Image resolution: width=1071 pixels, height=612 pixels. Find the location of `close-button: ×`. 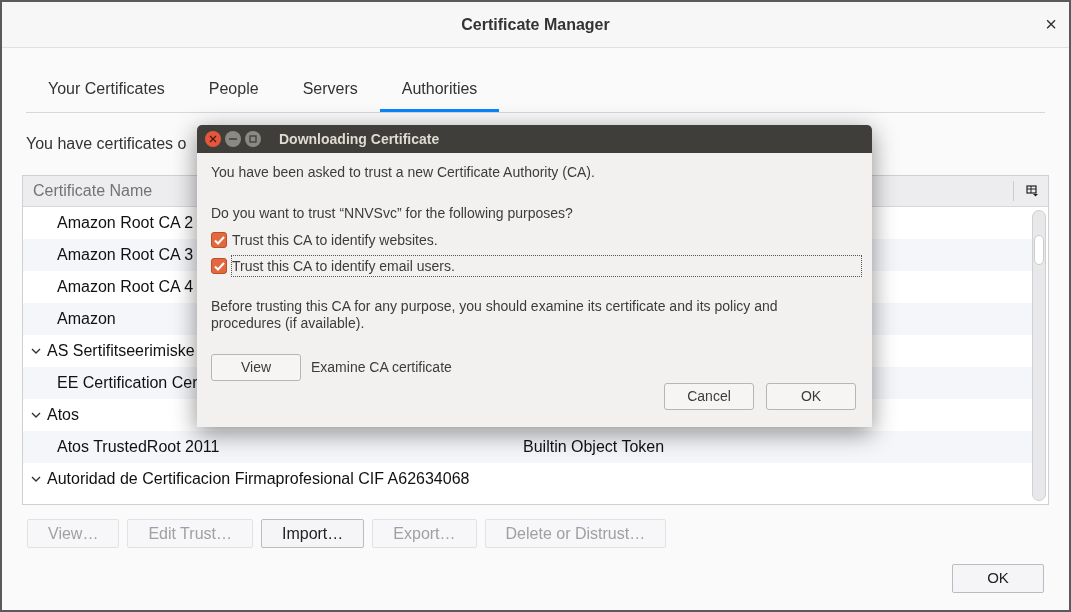

close-button: × is located at coordinates (1051, 24).